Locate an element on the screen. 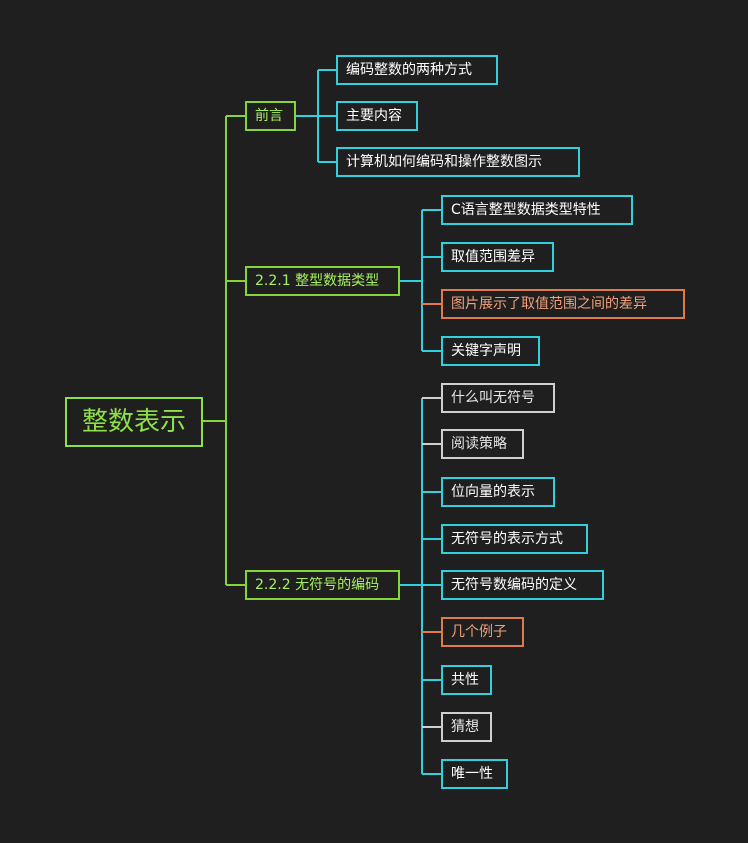 This screenshot has width=748, height=843. branch-unsigned-encoding: 2.2.2 无符号的编码 is located at coordinates (322, 585).